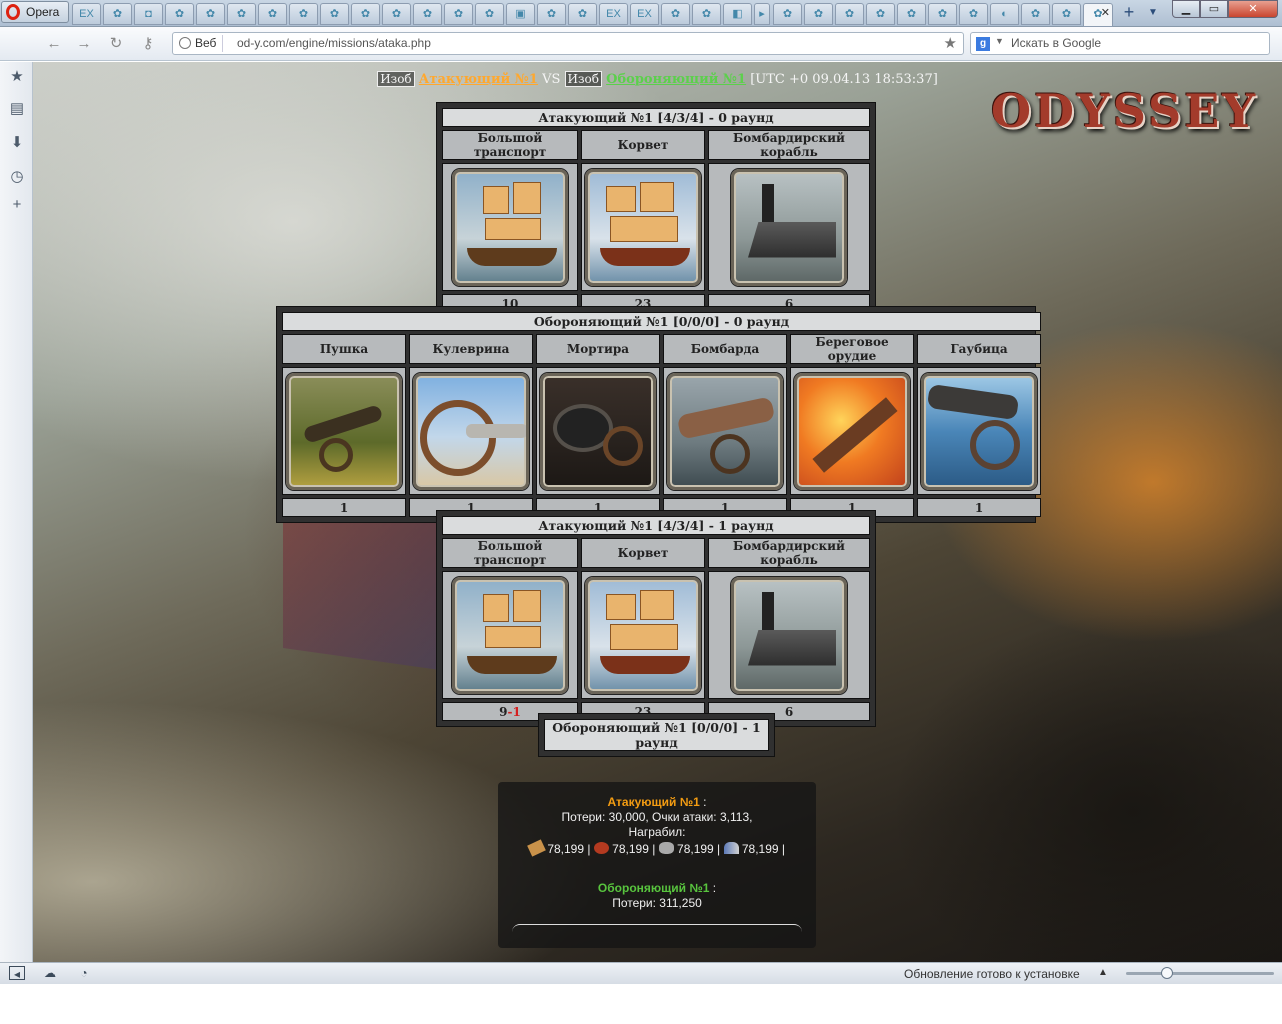 This screenshot has width=1282, height=1024. Describe the element at coordinates (1214, 9) in the screenshot. I see `maximize-button: ▭` at that location.